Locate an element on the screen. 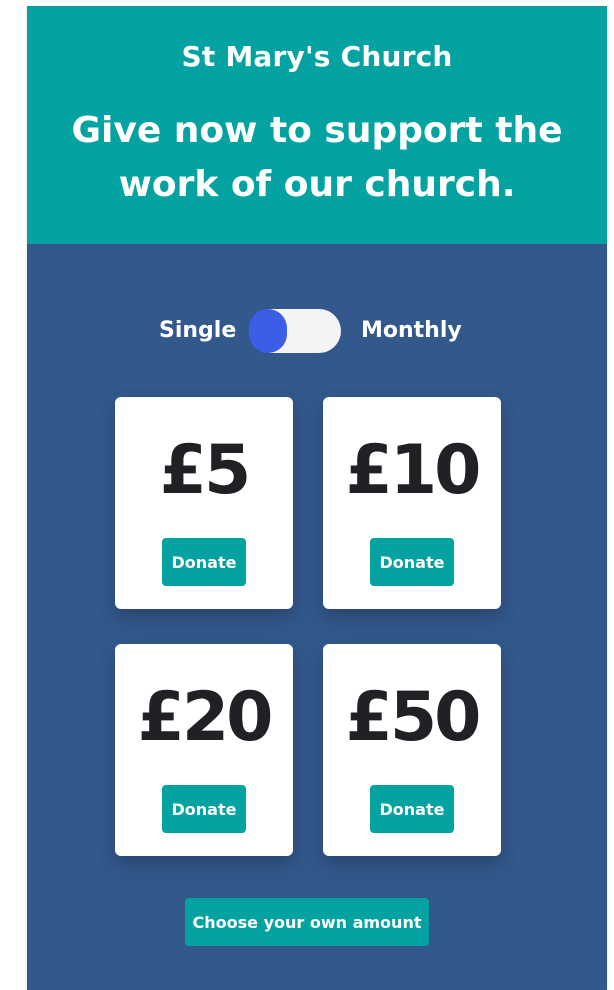 This screenshot has height=990, width=614. frequency-toggle-row: Single Monthly is located at coordinates (317, 332).